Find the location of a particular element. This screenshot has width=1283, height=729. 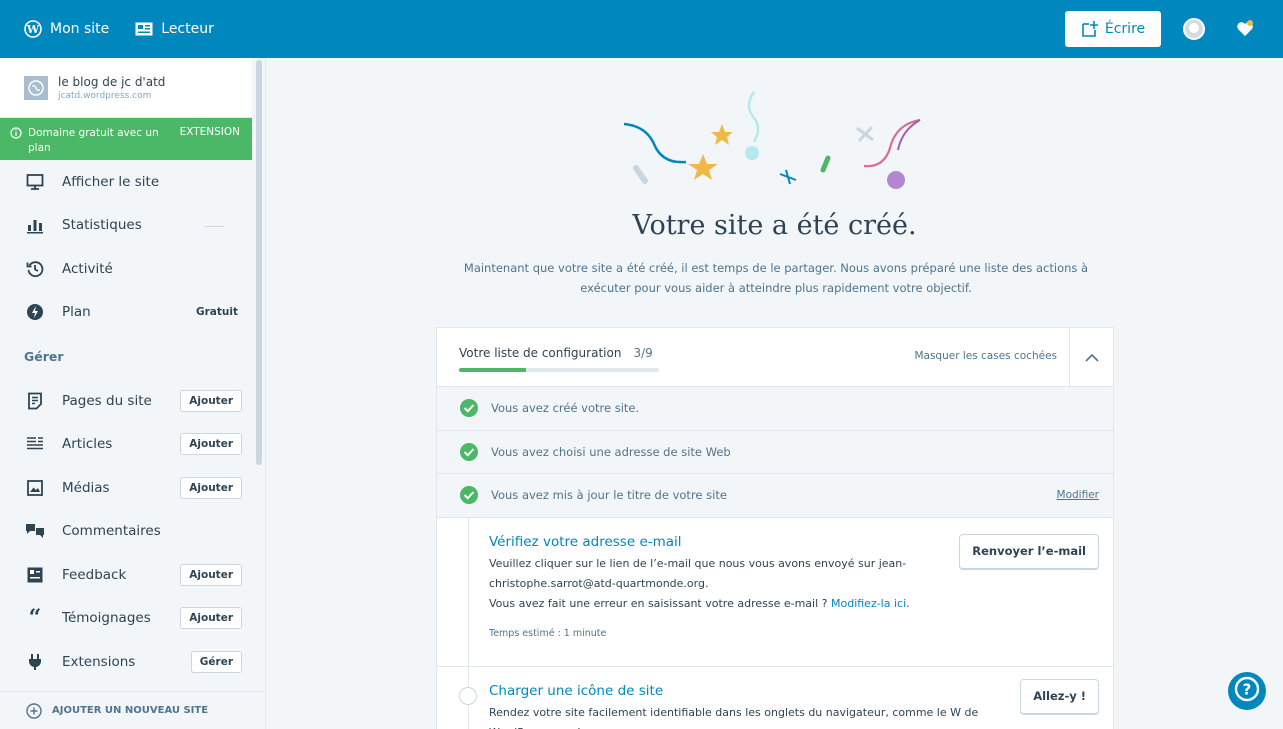

add-new-site-label: AJOUTER UN NOUVEAU SITE is located at coordinates (130, 710).